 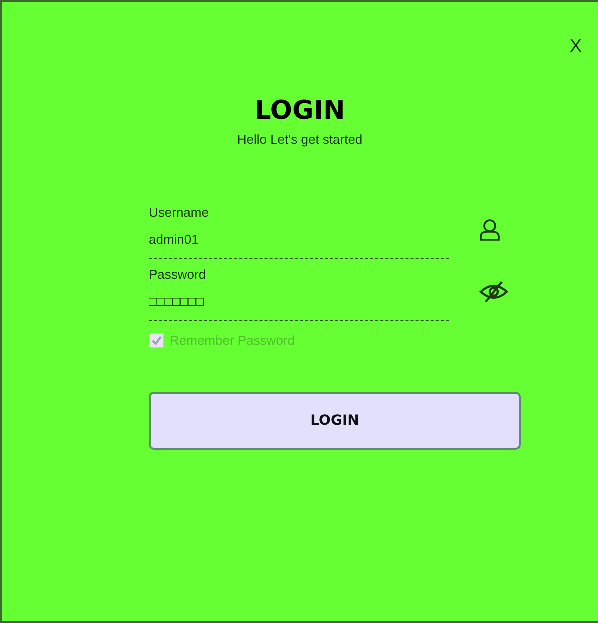 I want to click on field-label: Password, so click(x=178, y=274).